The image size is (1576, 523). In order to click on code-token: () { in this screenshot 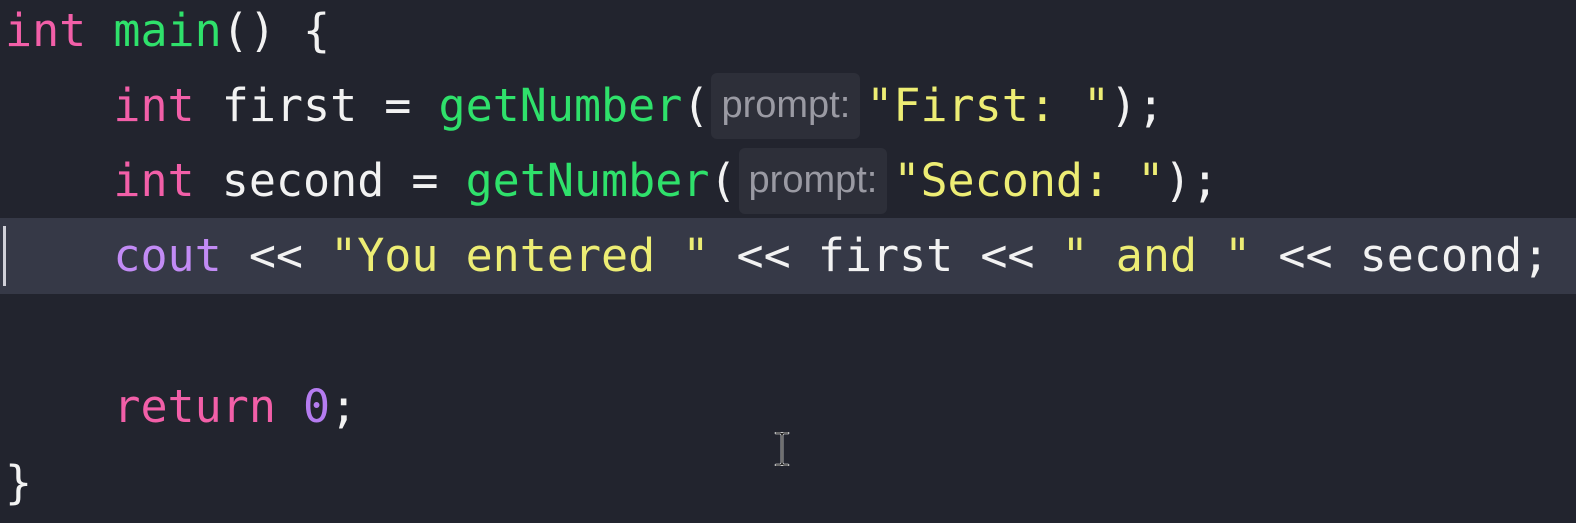, I will do `click(276, 30)`.